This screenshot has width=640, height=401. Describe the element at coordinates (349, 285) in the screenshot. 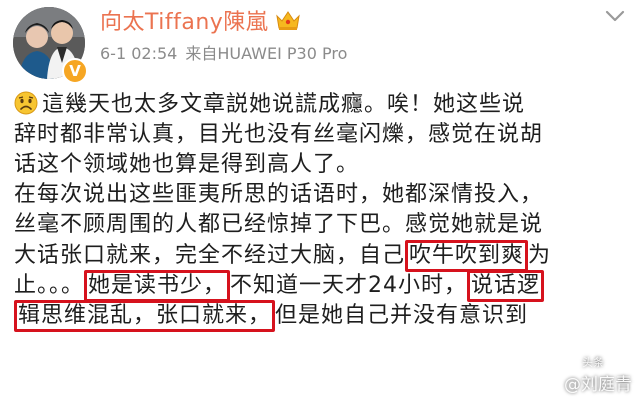

I see `post-line-text: 不知道一天才24小时，` at that location.